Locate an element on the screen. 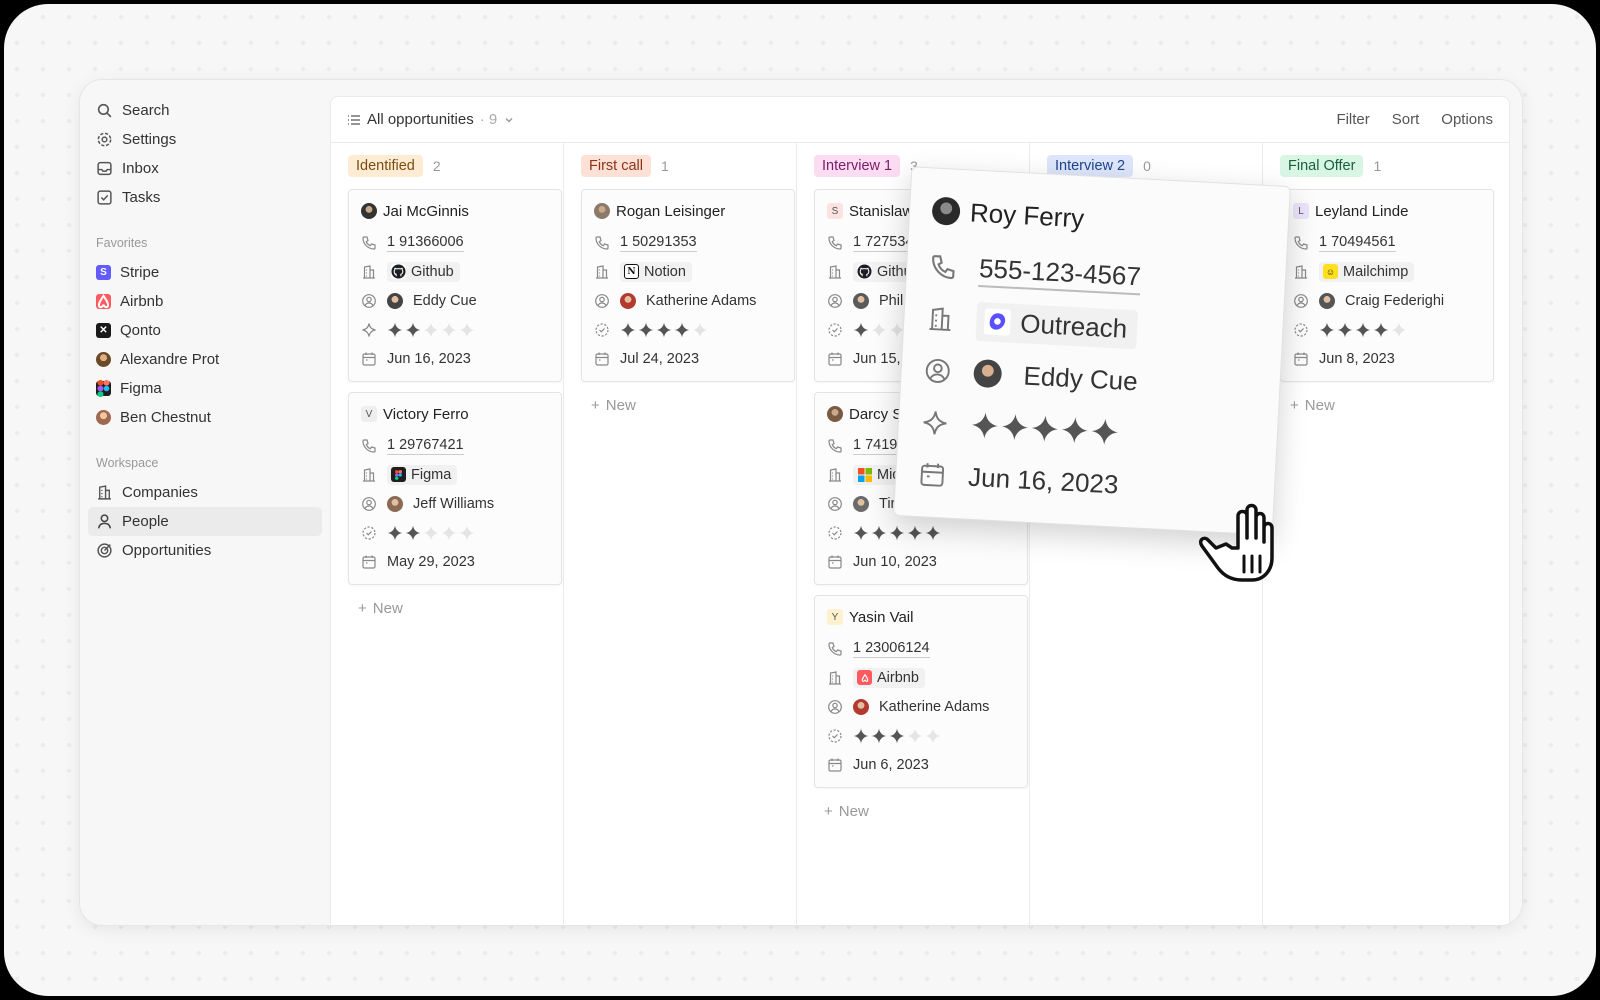 The image size is (1600, 1000). company-chip: Github is located at coordinates (423, 271).